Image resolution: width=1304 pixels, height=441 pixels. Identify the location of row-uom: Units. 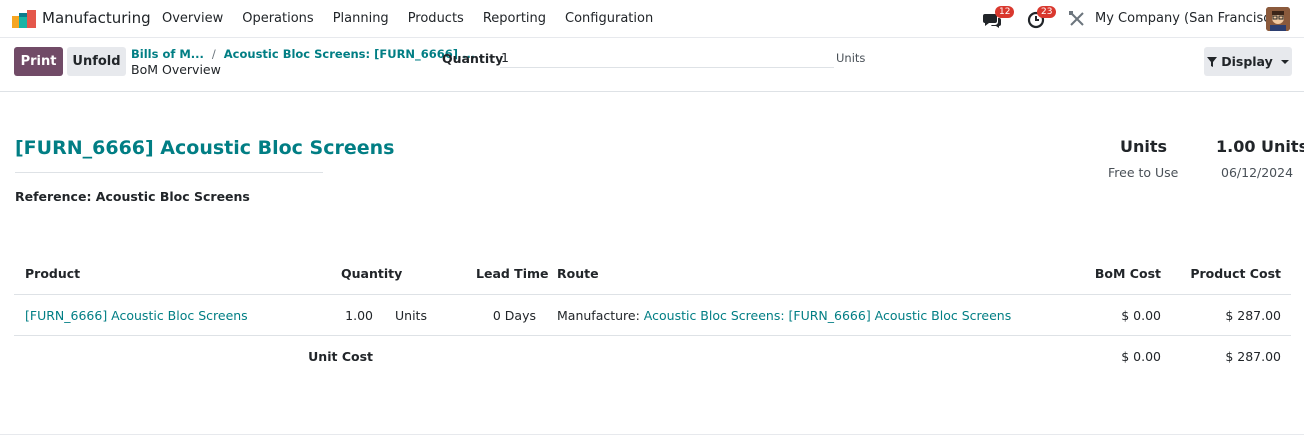
(411, 315).